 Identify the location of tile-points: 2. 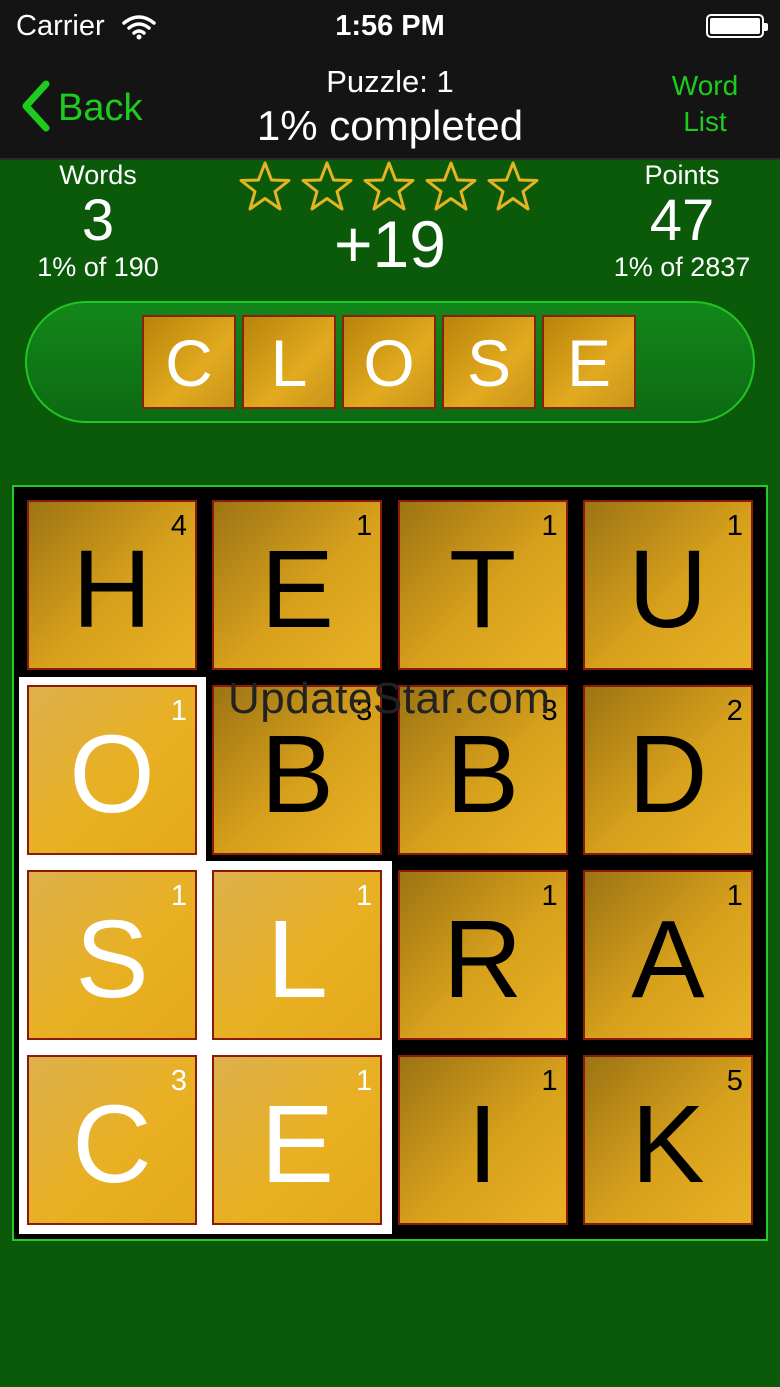
(734, 711).